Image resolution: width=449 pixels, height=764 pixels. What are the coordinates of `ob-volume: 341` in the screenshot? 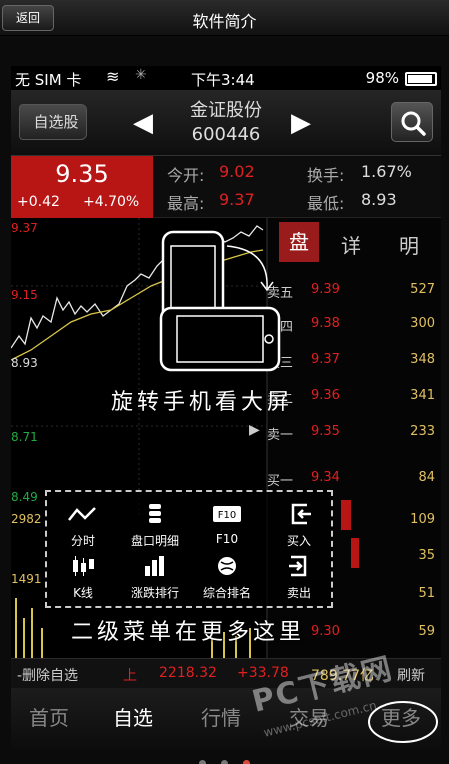 It's located at (422, 395).